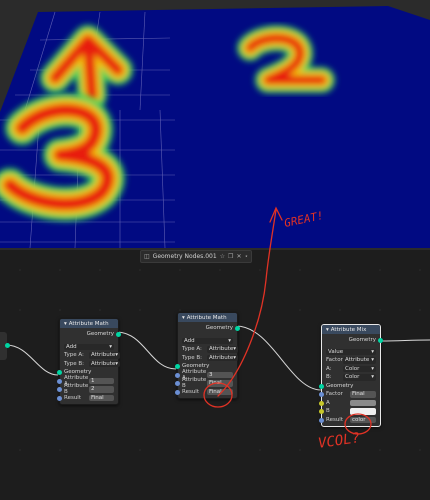 The height and width of the screenshot is (500, 430). Describe the element at coordinates (101, 389) in the screenshot. I see `attribute-b-field: 2` at that location.